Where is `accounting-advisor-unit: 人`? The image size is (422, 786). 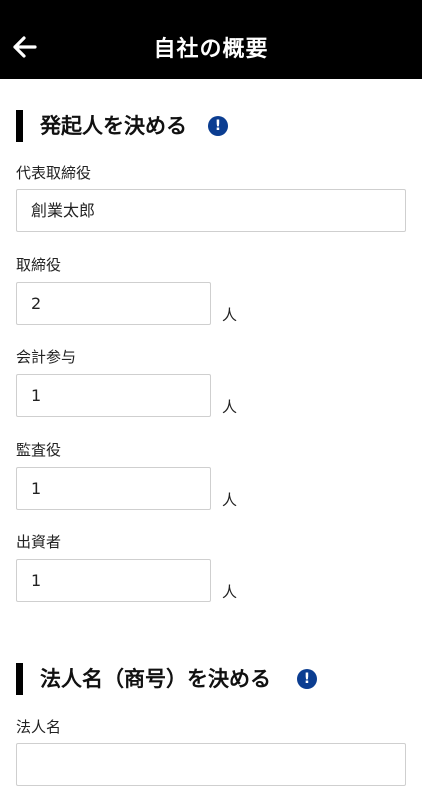 accounting-advisor-unit: 人 is located at coordinates (230, 407).